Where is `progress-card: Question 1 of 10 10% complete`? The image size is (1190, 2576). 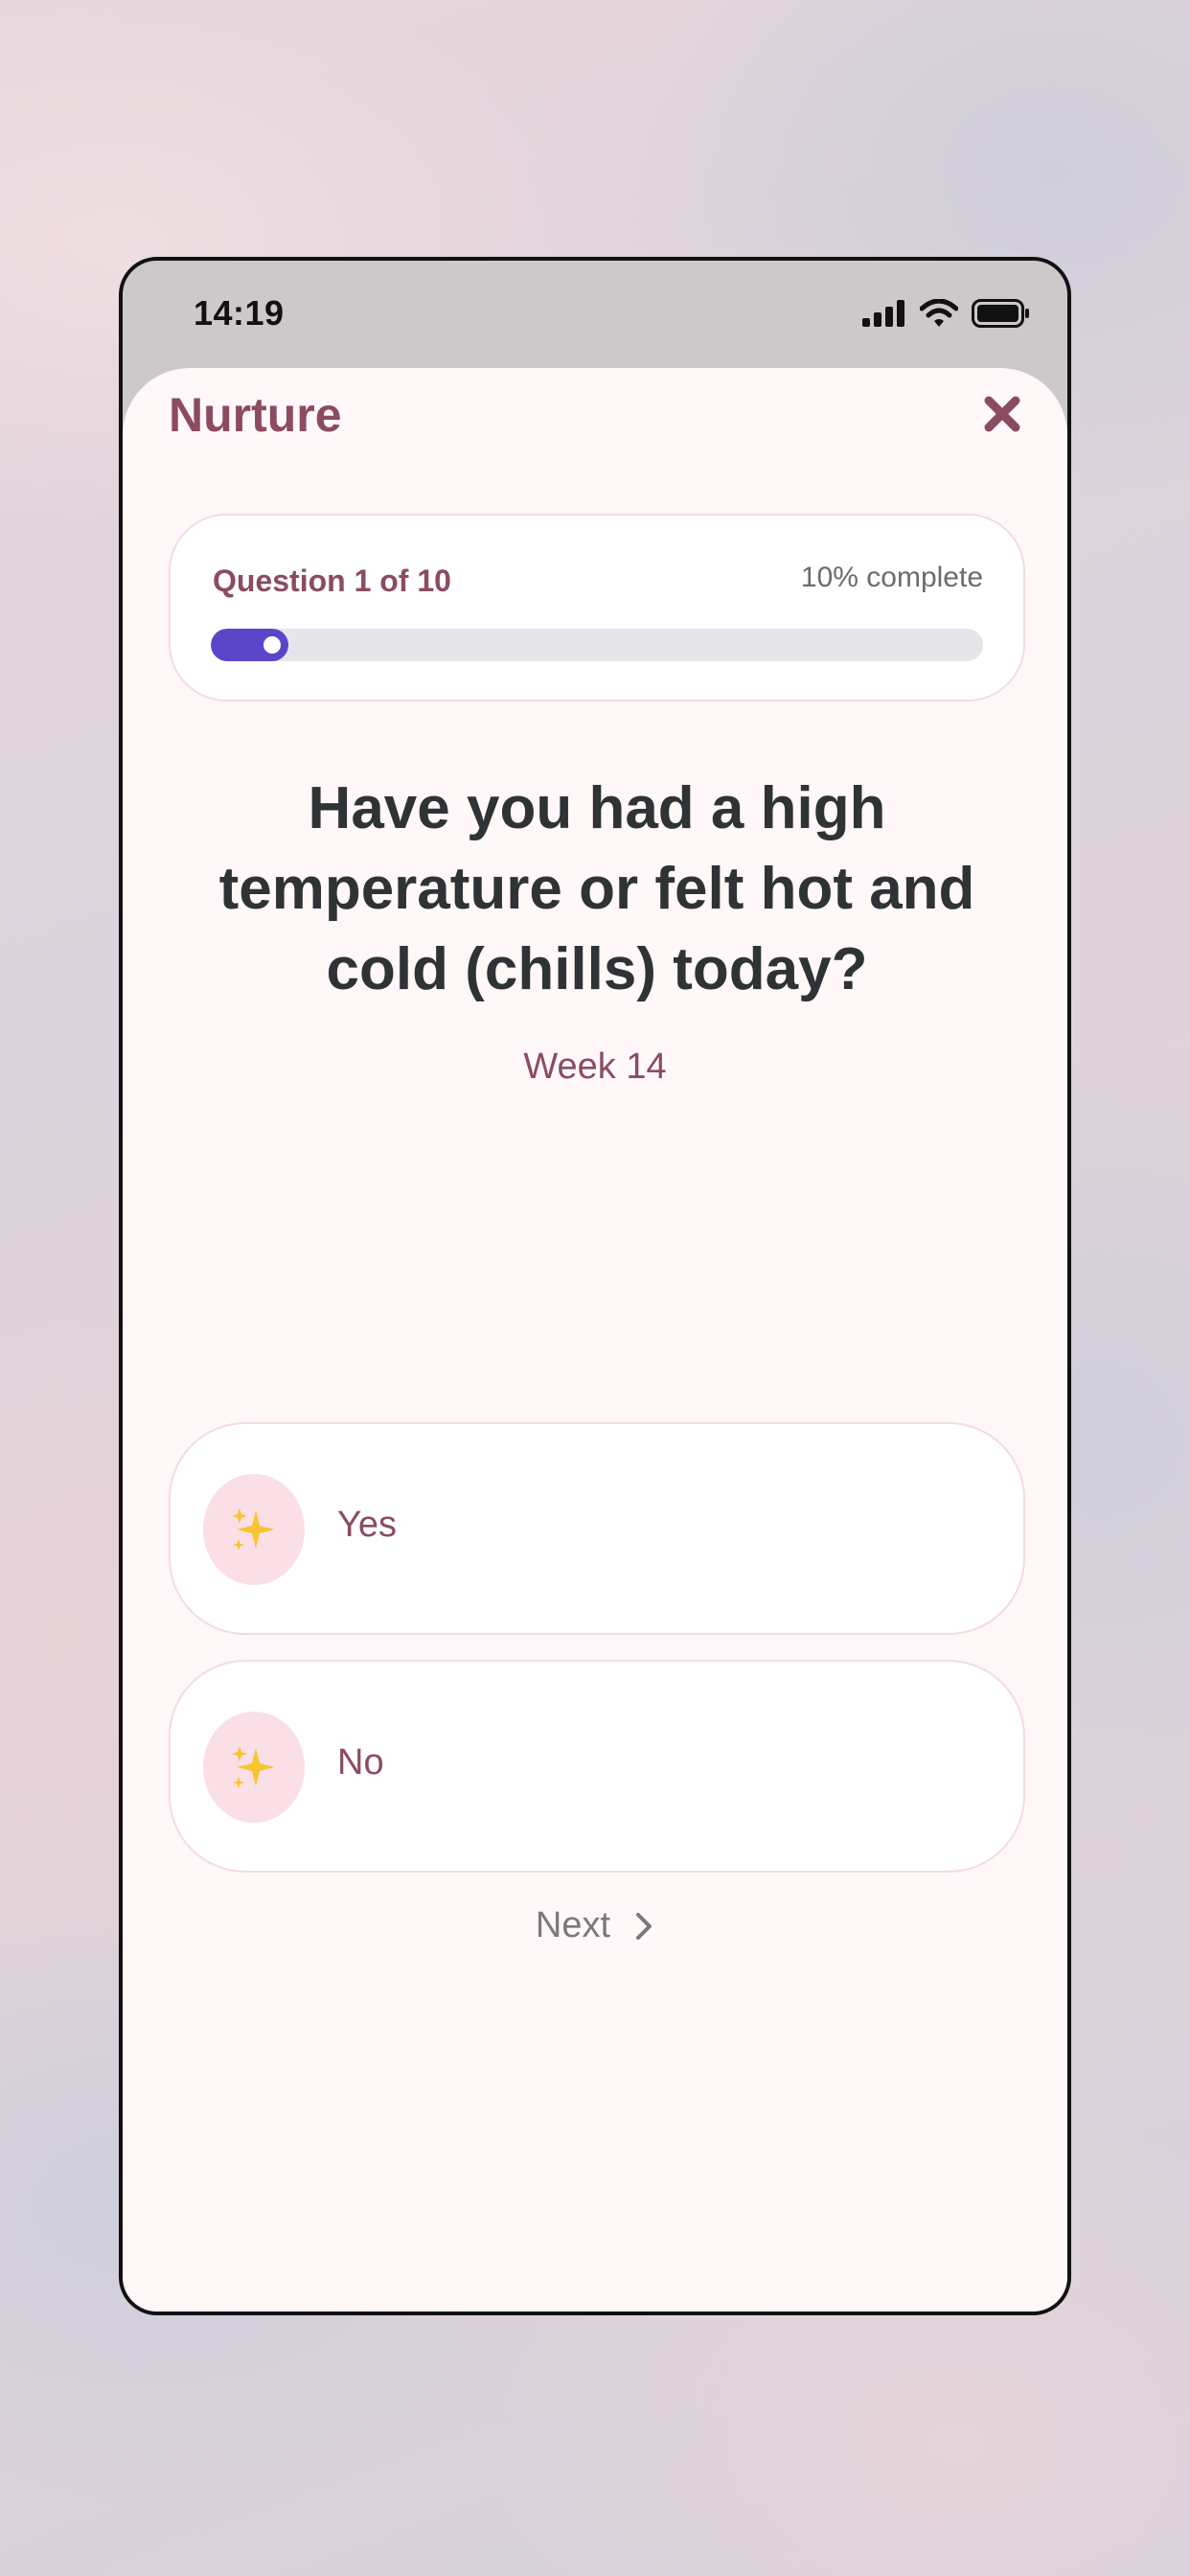
progress-card: Question 1 of 10 10% complete is located at coordinates (597, 608).